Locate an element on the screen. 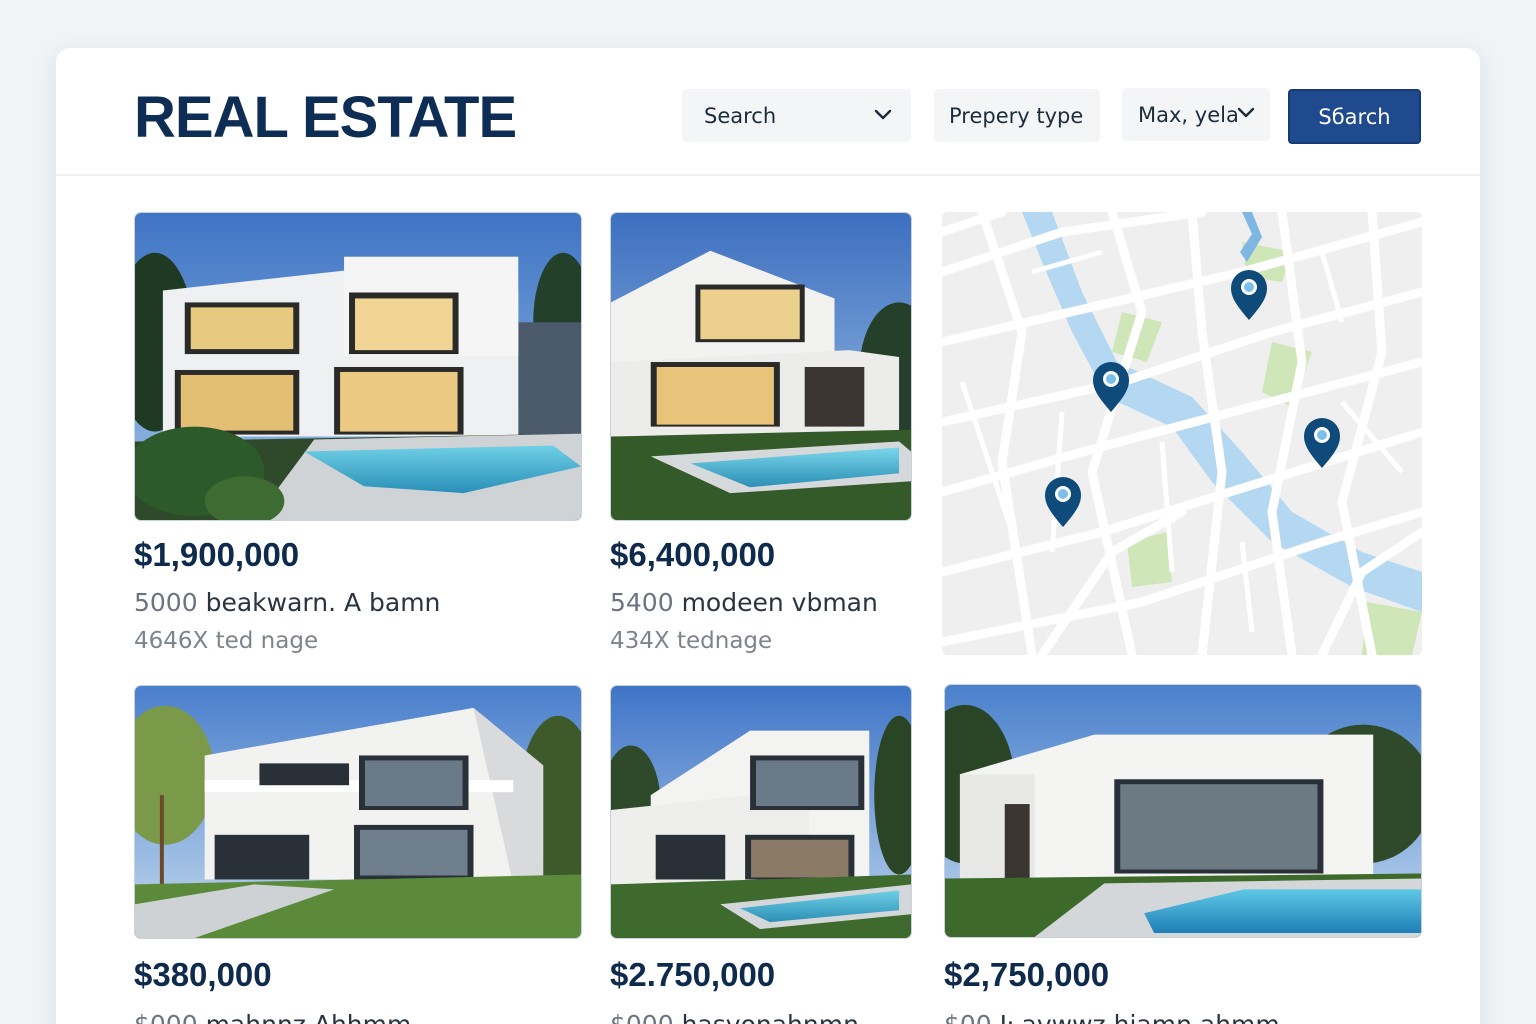 Image resolution: width=1536 pixels, height=1024 pixels. listing-description: 5400 modeen vbman is located at coordinates (744, 602).